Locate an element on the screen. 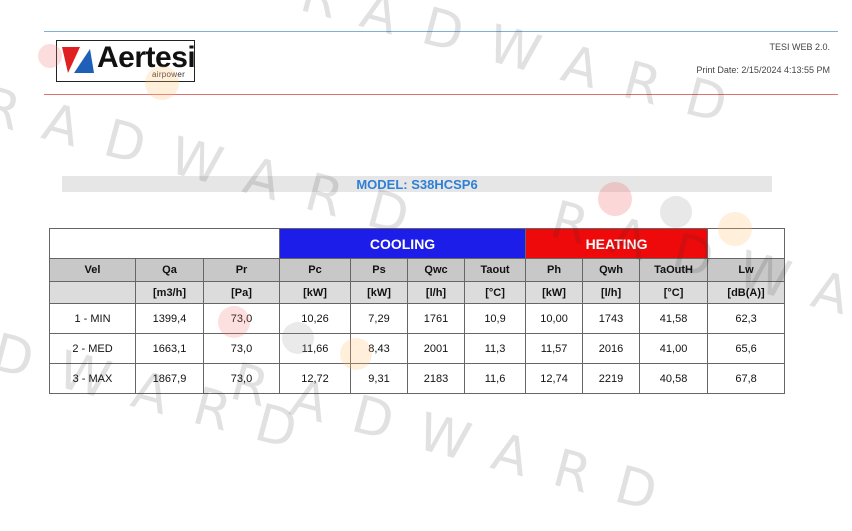 The image size is (852, 531). table-cell: 8,43 is located at coordinates (379, 348).